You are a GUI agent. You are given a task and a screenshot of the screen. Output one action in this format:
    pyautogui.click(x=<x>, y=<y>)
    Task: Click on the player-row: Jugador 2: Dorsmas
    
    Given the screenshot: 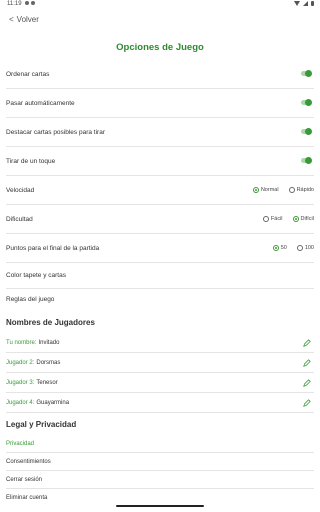 What is the action you would take?
    pyautogui.click(x=160, y=363)
    